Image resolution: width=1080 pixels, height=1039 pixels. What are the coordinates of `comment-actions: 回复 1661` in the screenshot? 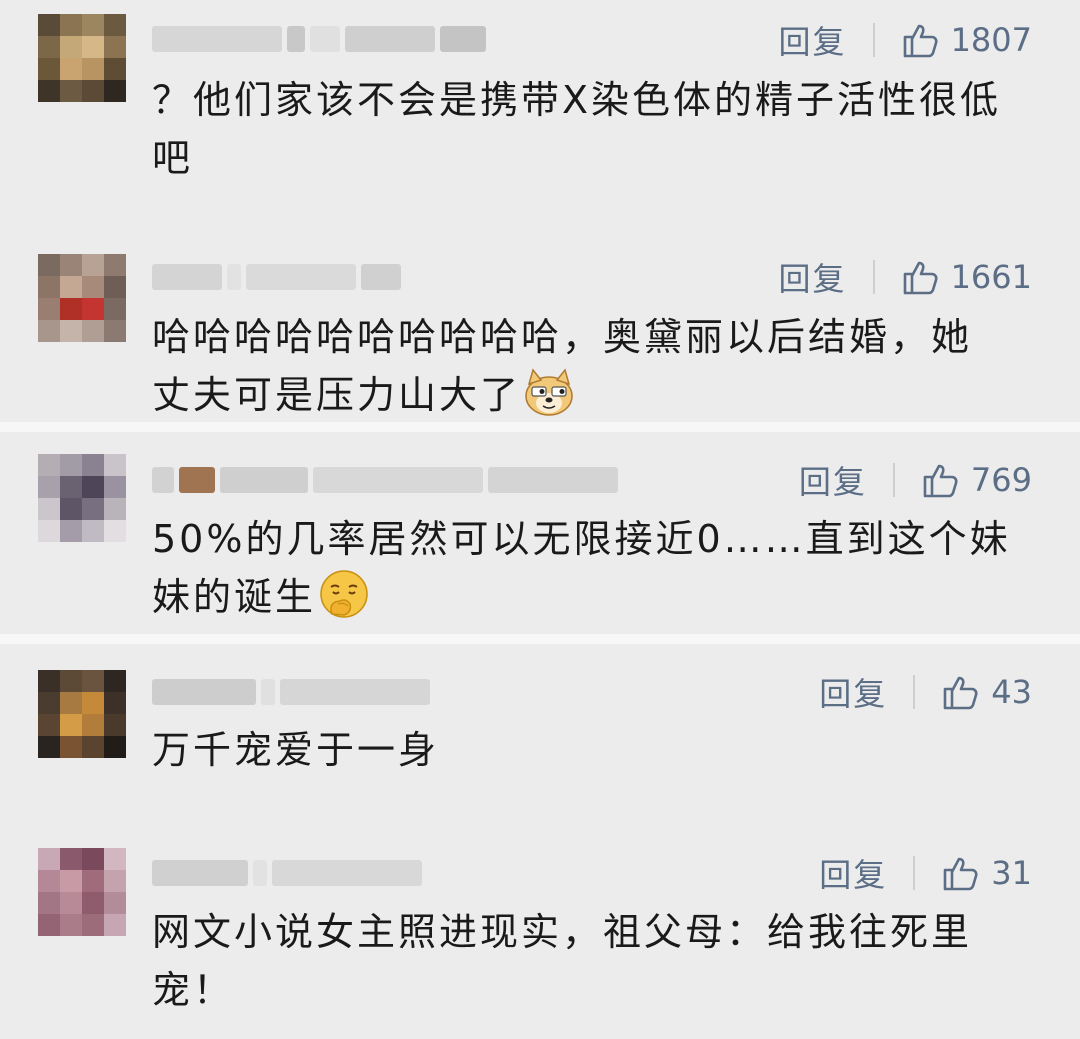 It's located at (905, 277).